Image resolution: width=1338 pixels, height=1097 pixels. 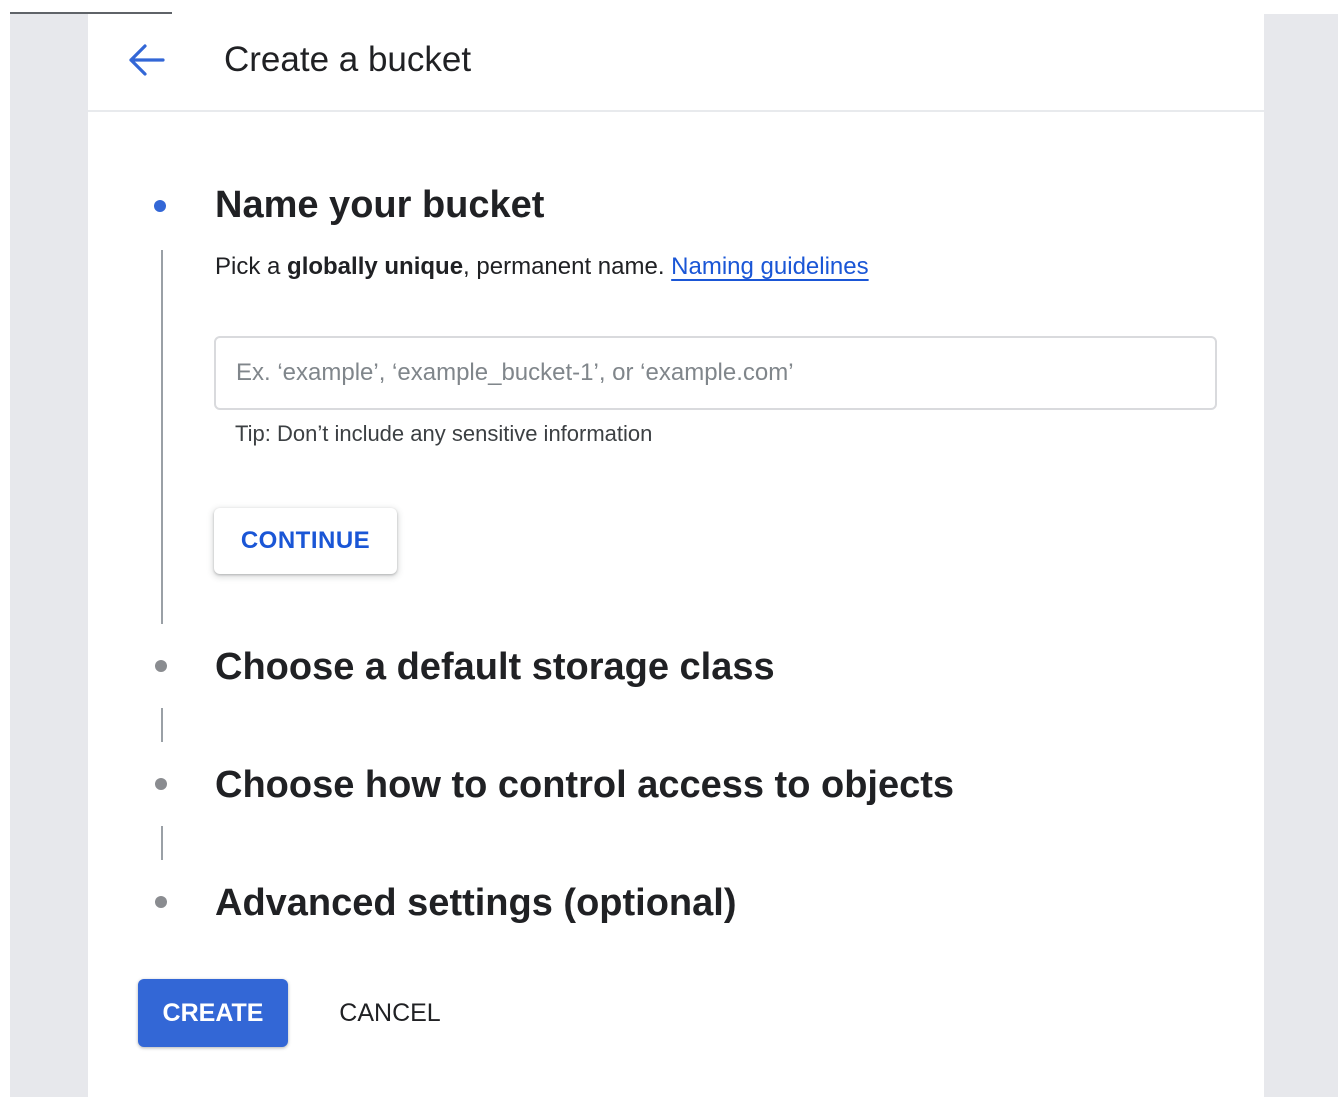 What do you see at coordinates (160, 206) in the screenshot?
I see `step-indicator-active` at bounding box center [160, 206].